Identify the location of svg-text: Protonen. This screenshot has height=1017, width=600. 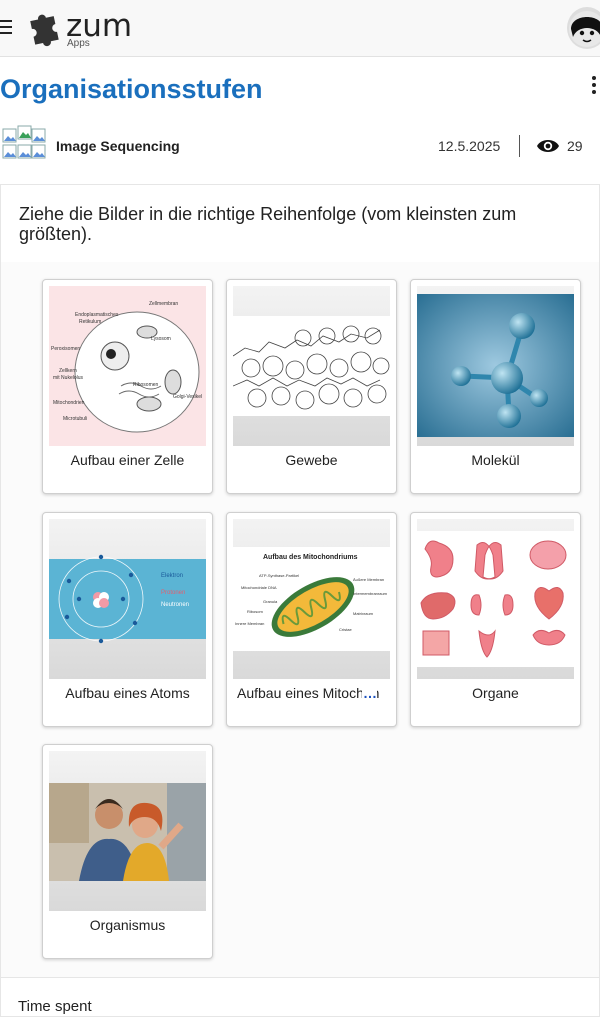
(173, 593).